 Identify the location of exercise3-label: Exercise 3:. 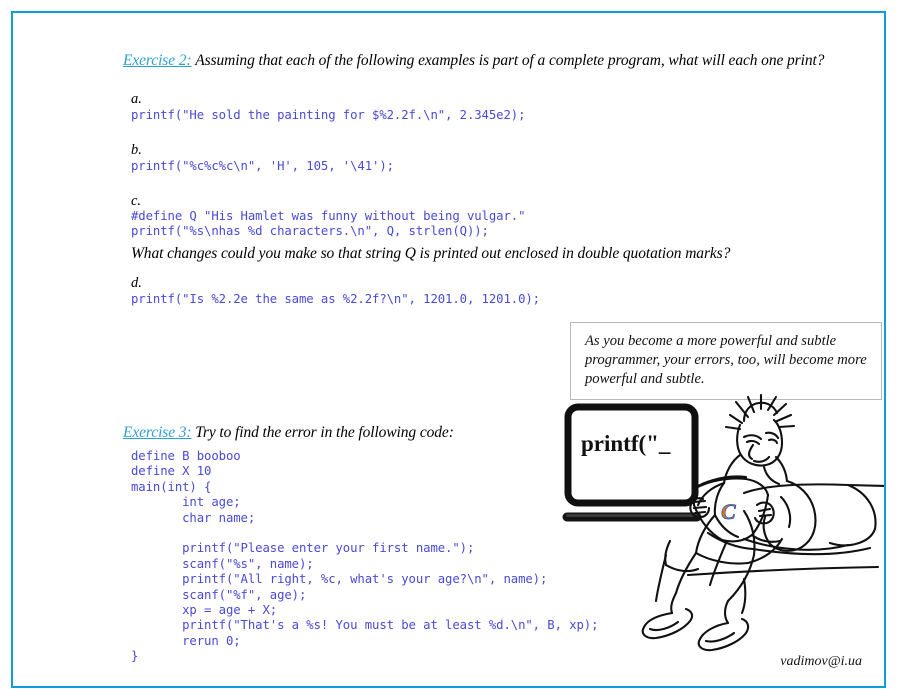
(157, 432).